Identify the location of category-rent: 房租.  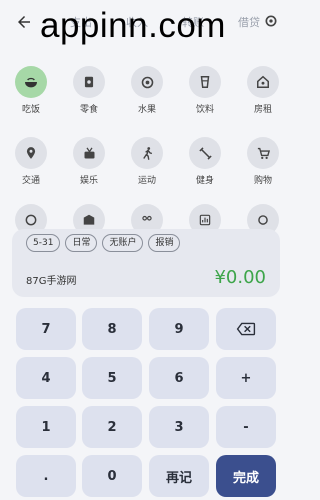
(263, 94).